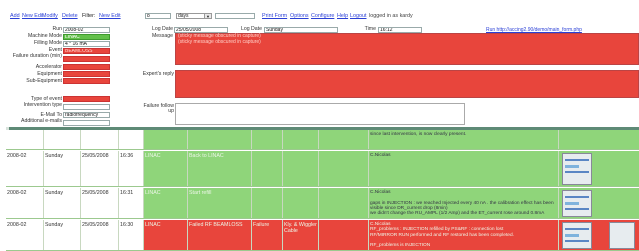 The image size is (639, 251). I want to click on run-label: Run, so click(57, 29).